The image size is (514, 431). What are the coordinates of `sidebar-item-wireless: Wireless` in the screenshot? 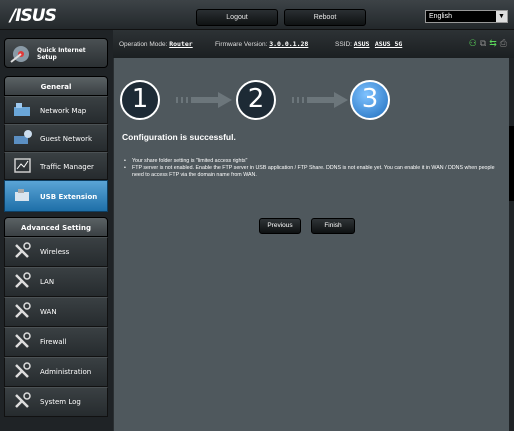 It's located at (56, 252).